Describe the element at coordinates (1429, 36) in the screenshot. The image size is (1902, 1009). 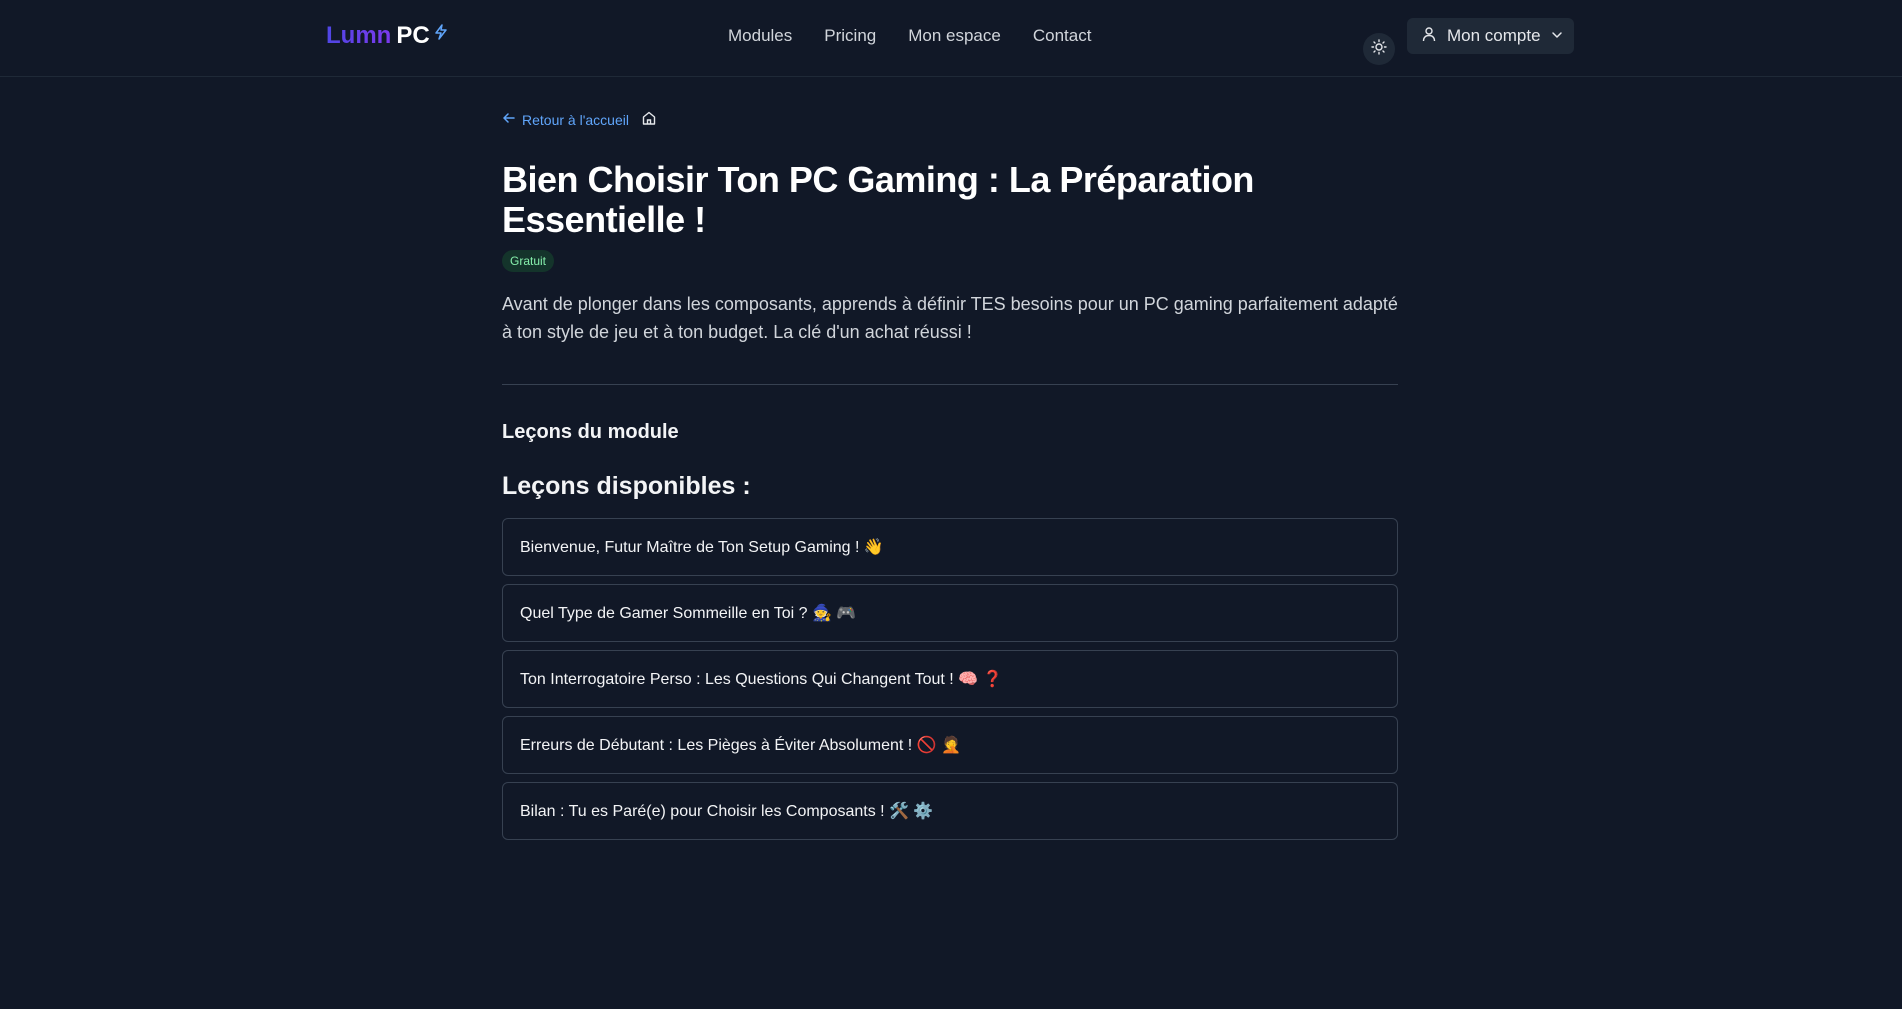
I see `user-icon` at that location.